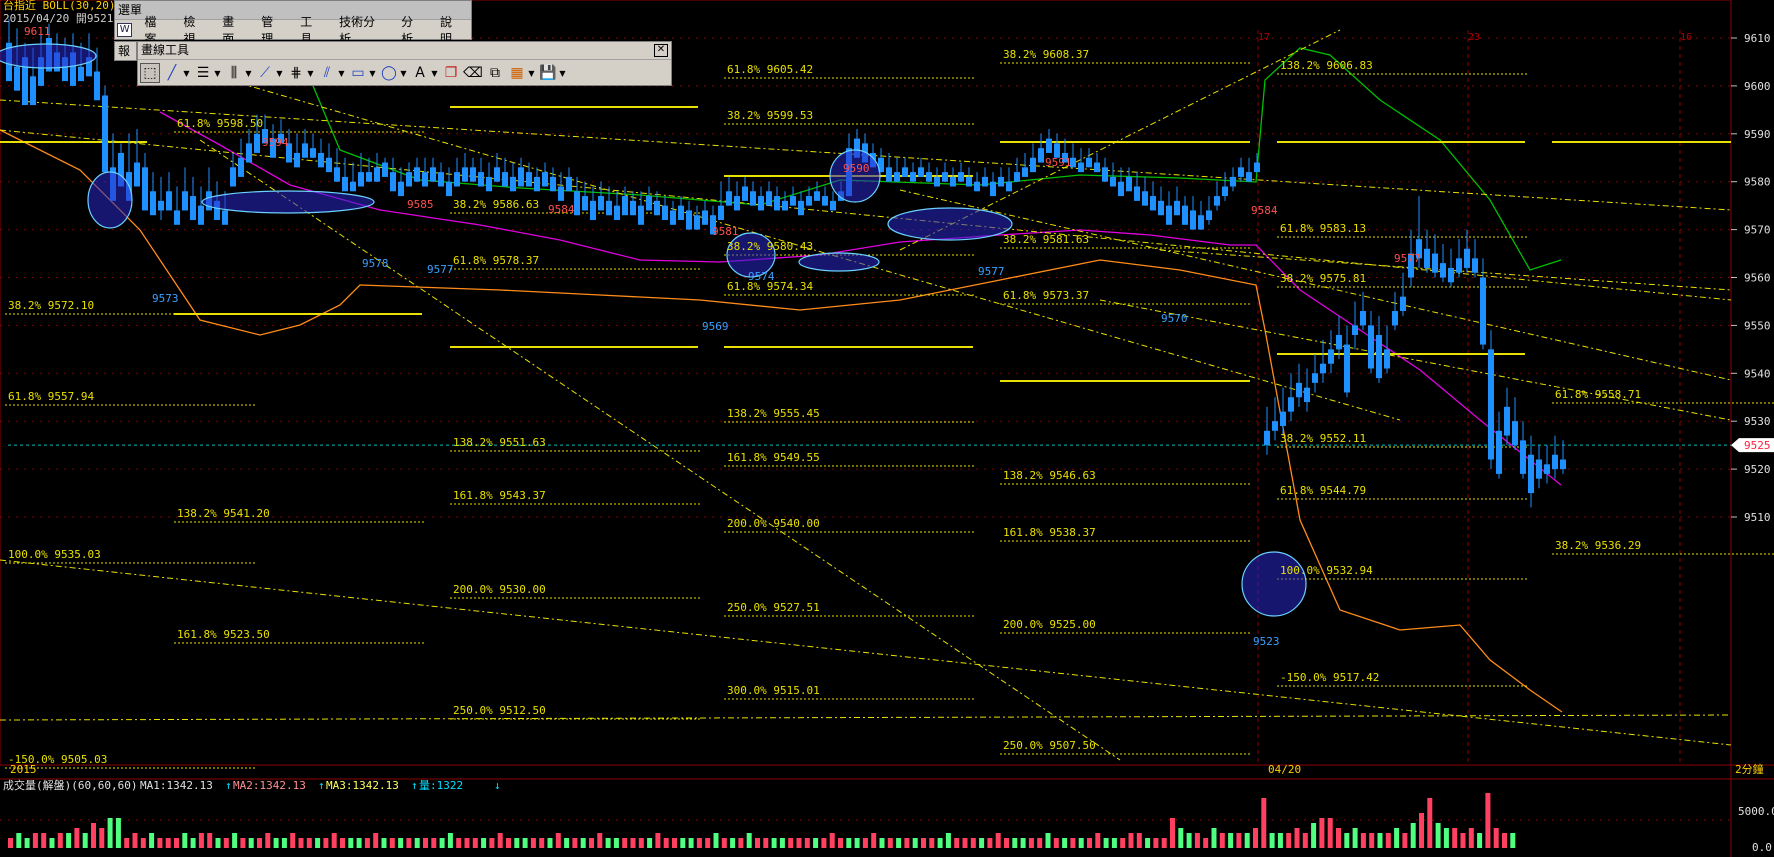  I want to click on drawing-toolbox-title: 畫線工具 ✕, so click(404, 51).